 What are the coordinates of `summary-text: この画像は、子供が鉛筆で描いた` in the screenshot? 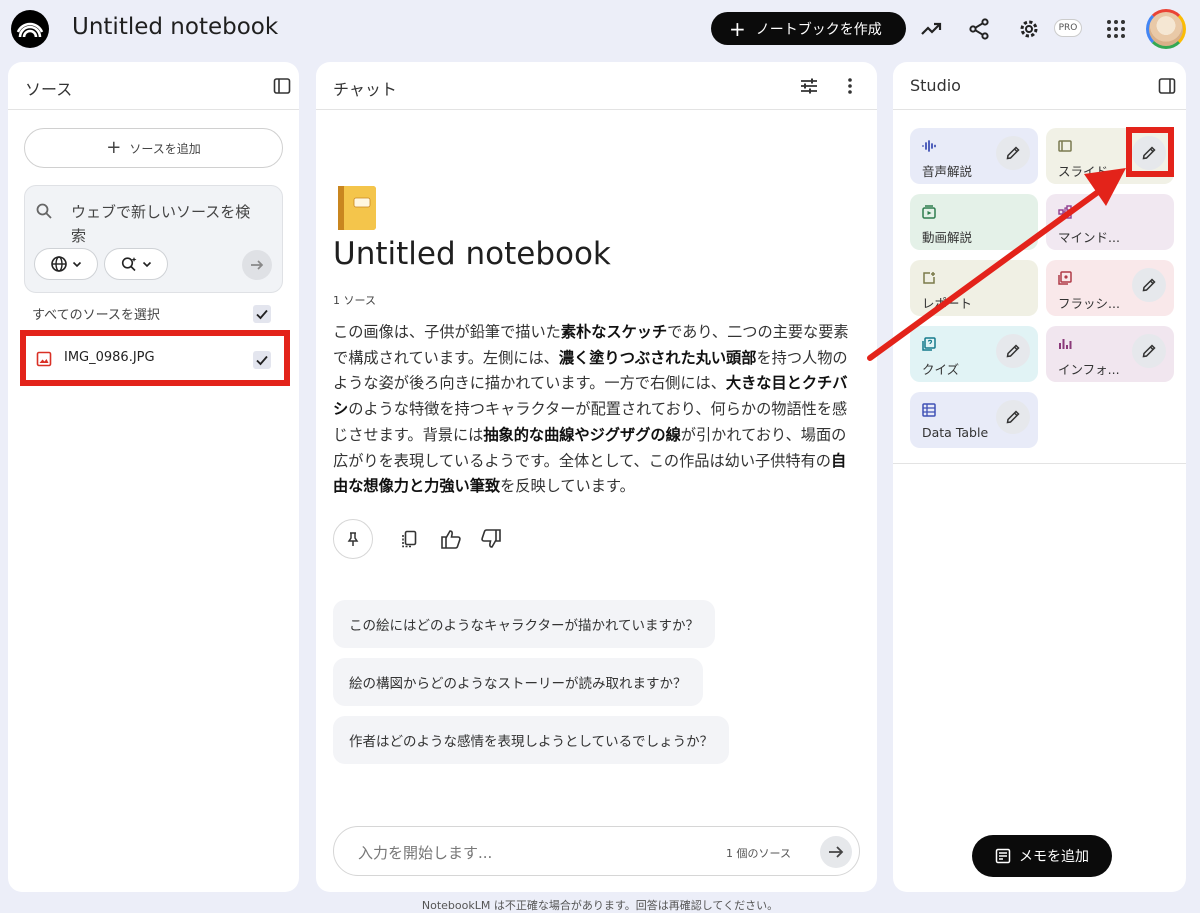 It's located at (447, 332).